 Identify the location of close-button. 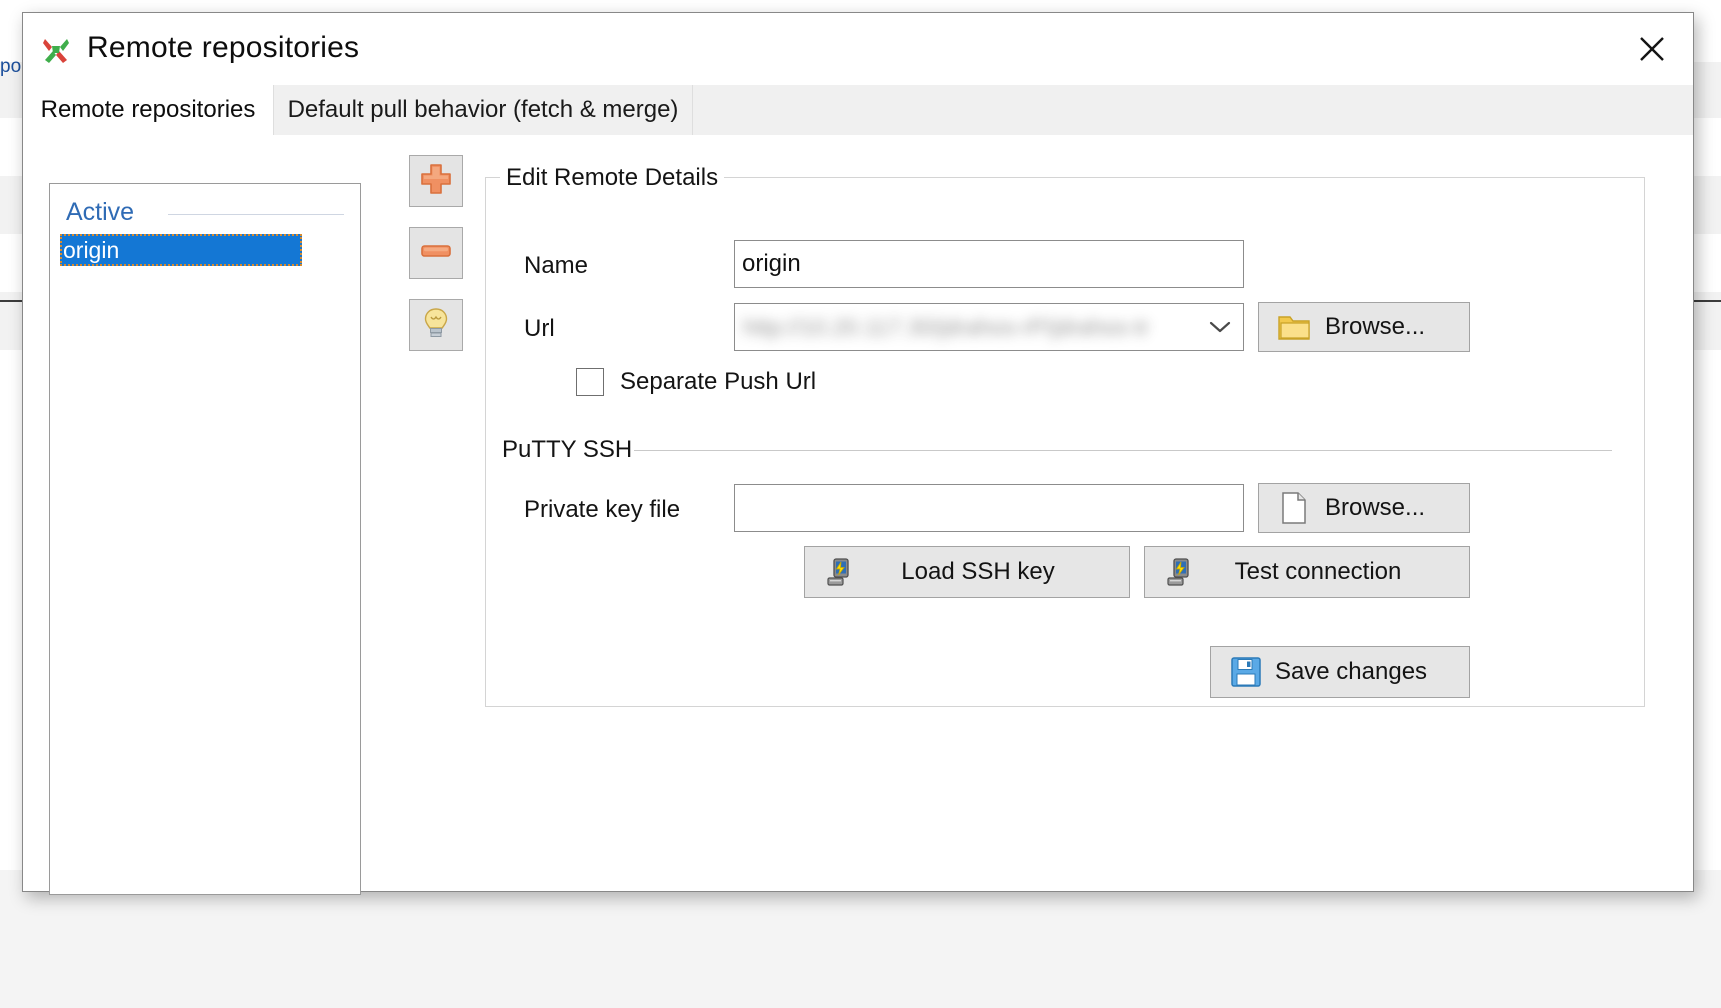
(1652, 49).